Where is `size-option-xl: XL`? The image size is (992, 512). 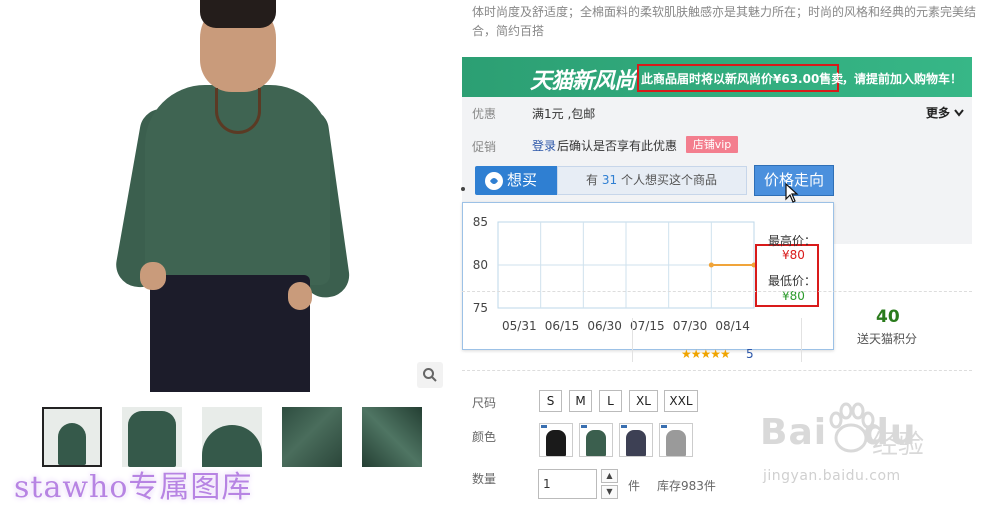 size-option-xl: XL is located at coordinates (643, 401).